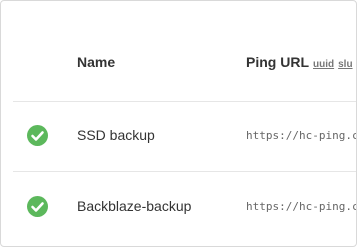 The height and width of the screenshot is (247, 357). I want to click on ping-url-column-header: Ping URL uuid slu, so click(299, 62).